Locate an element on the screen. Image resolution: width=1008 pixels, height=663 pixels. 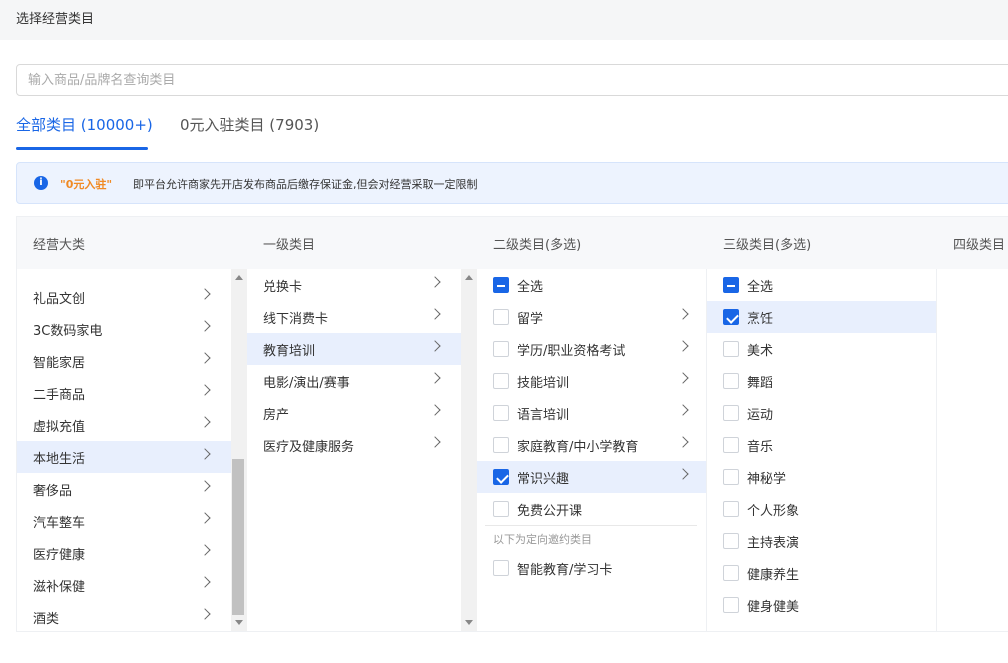
business-list-scrollbar is located at coordinates (239, 450).